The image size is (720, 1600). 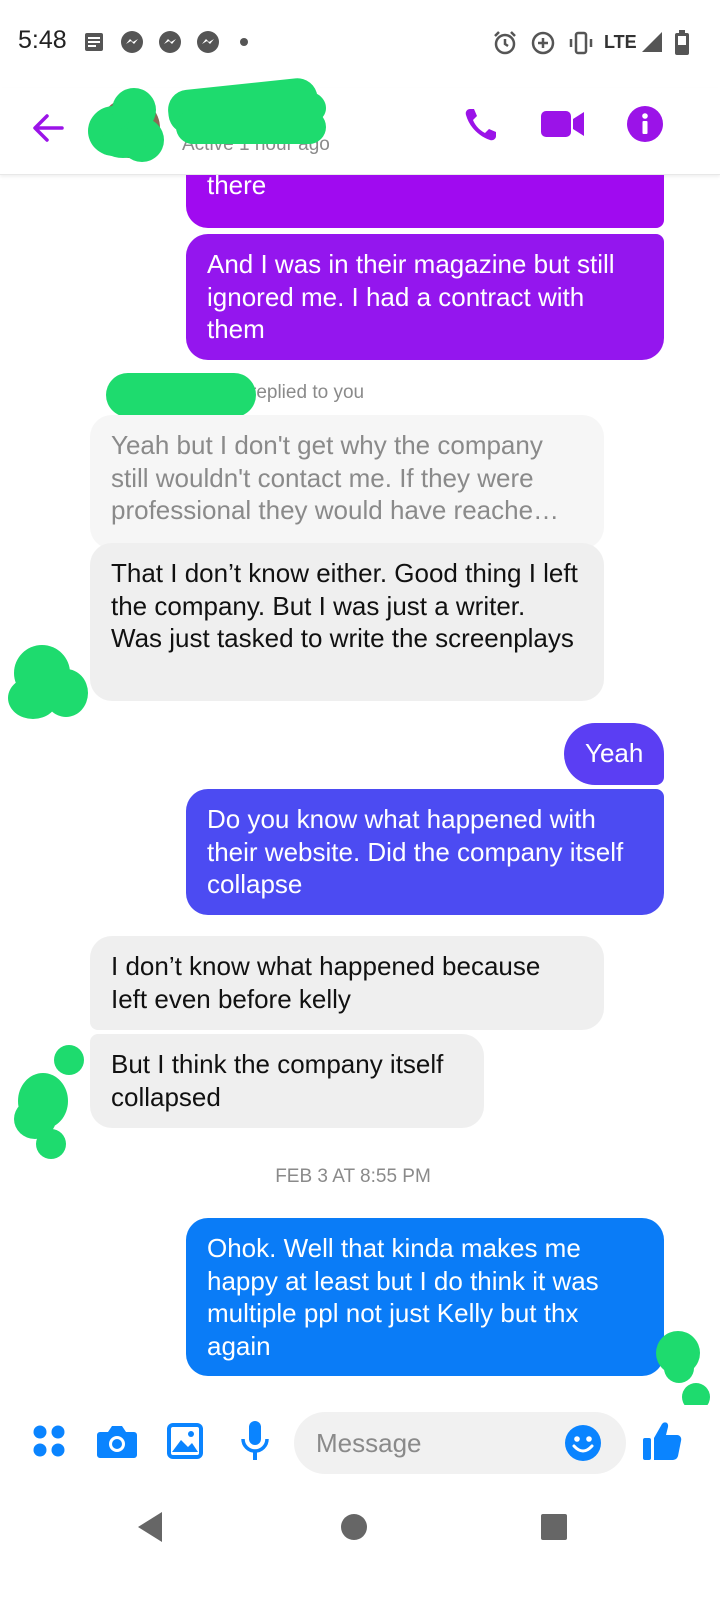 I want to click on thumbs-up-icon, so click(x=662, y=1441).